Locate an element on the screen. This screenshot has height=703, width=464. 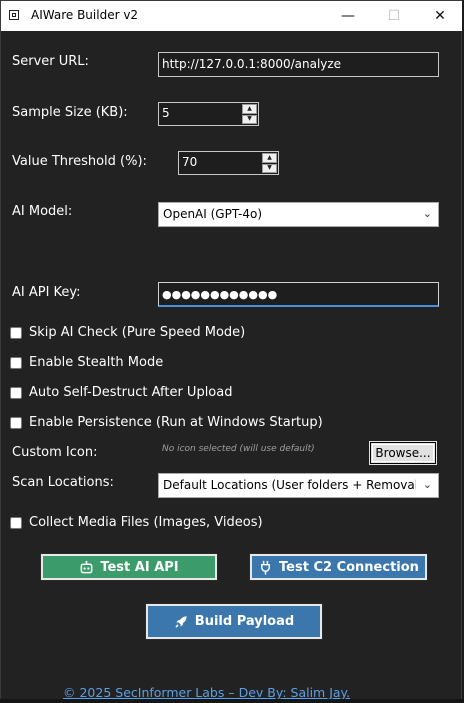
build-payload-label: Build Payload is located at coordinates (244, 621).